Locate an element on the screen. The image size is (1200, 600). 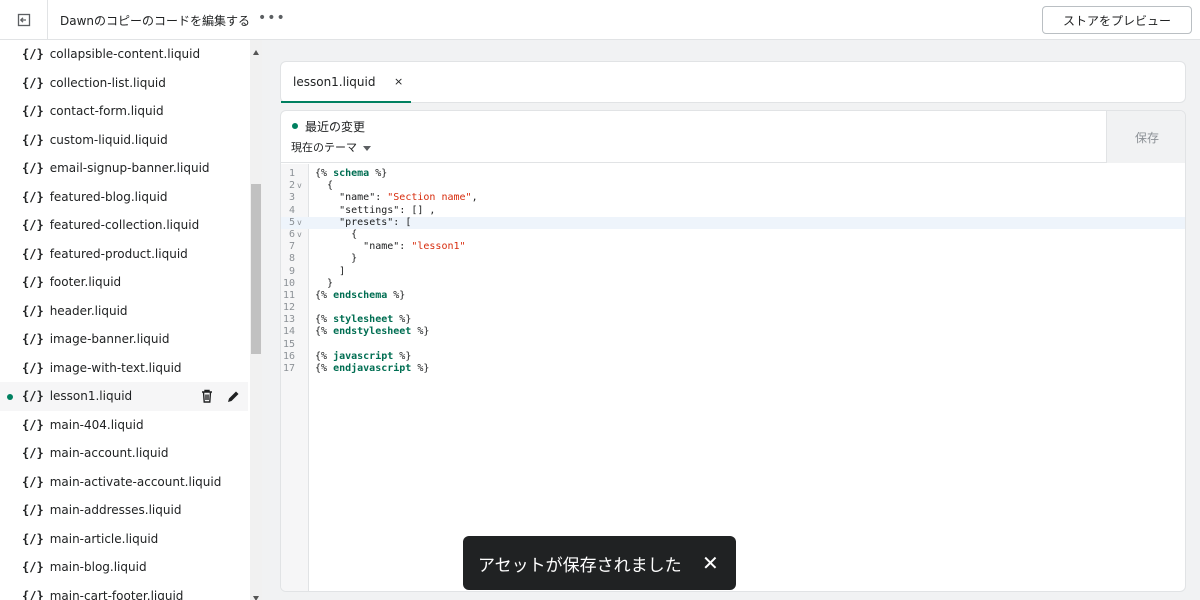
line-number: 2 is located at coordinates (291, 186).